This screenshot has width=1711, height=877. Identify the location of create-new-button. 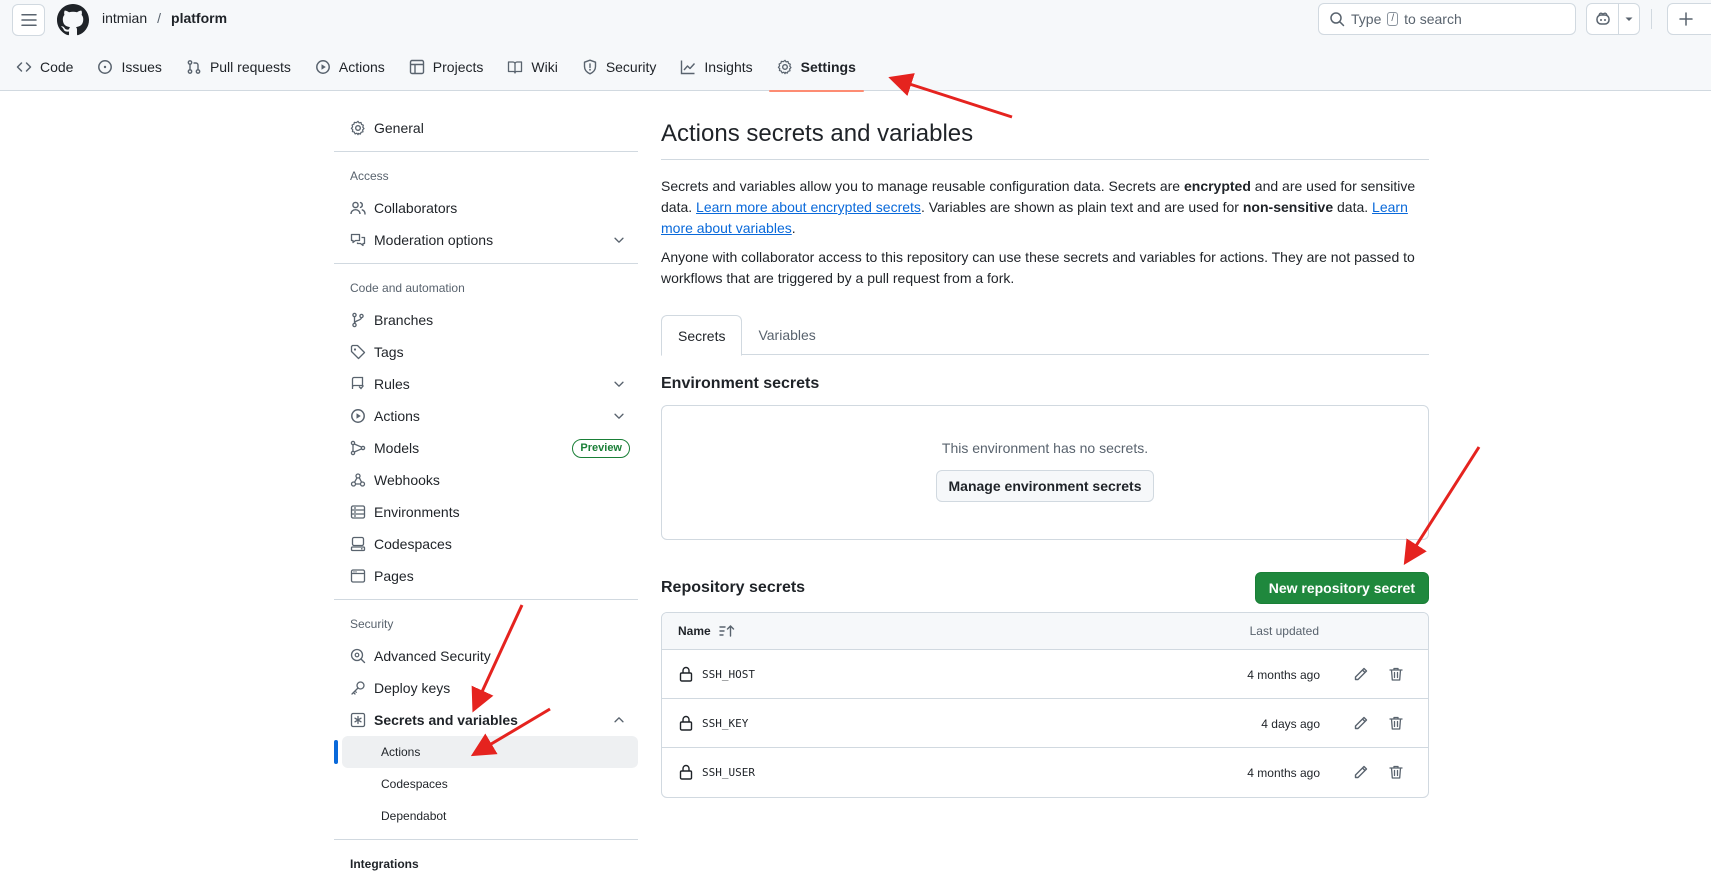
(1689, 19).